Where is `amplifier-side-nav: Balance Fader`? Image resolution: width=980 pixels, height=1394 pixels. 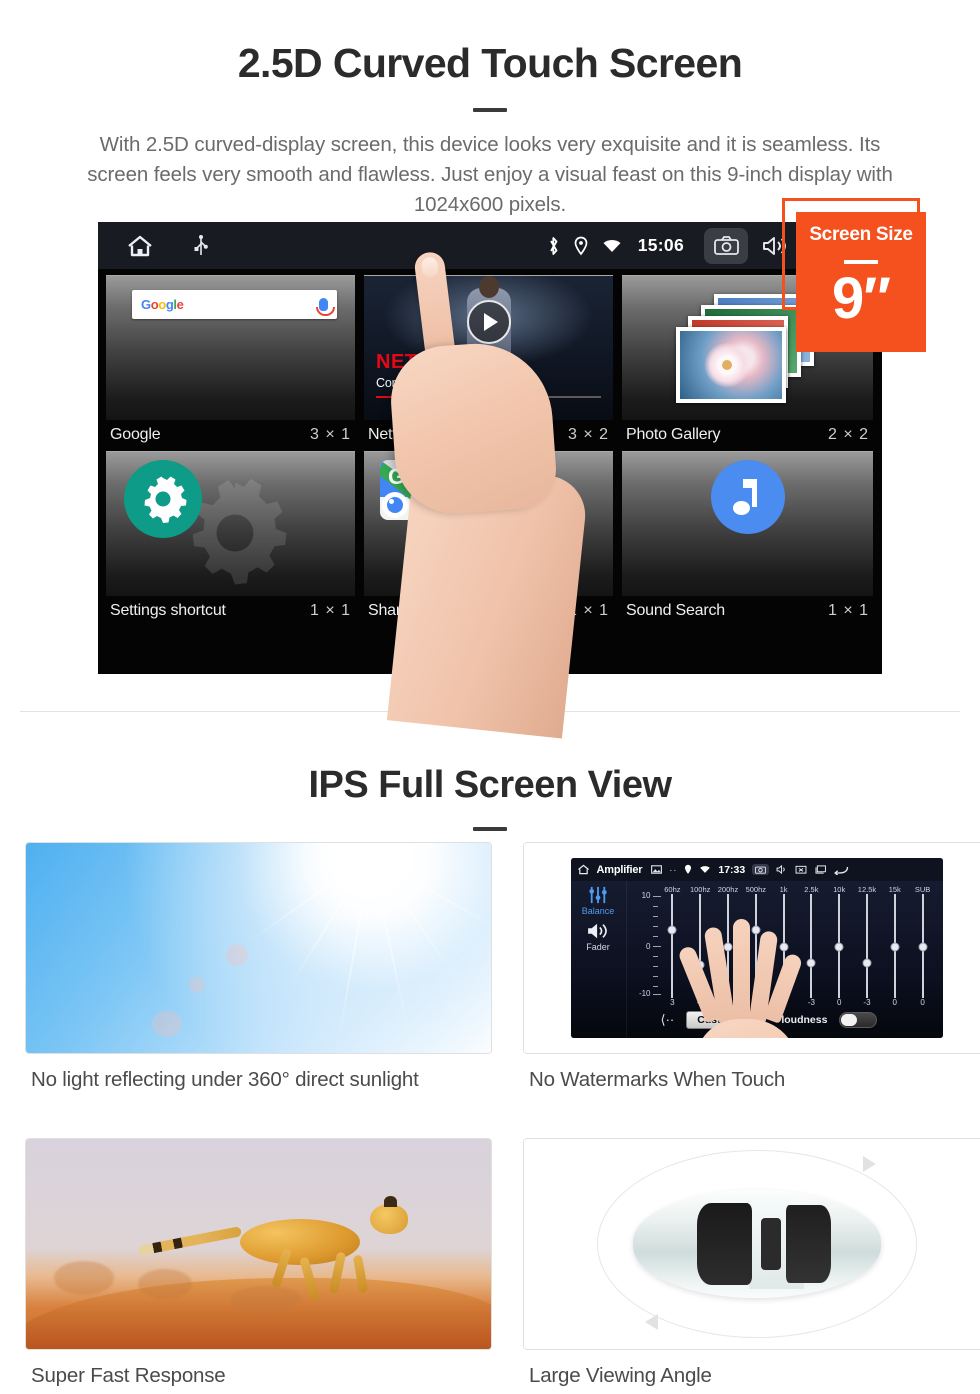
amplifier-side-nav: Balance Fader is located at coordinates (599, 959).